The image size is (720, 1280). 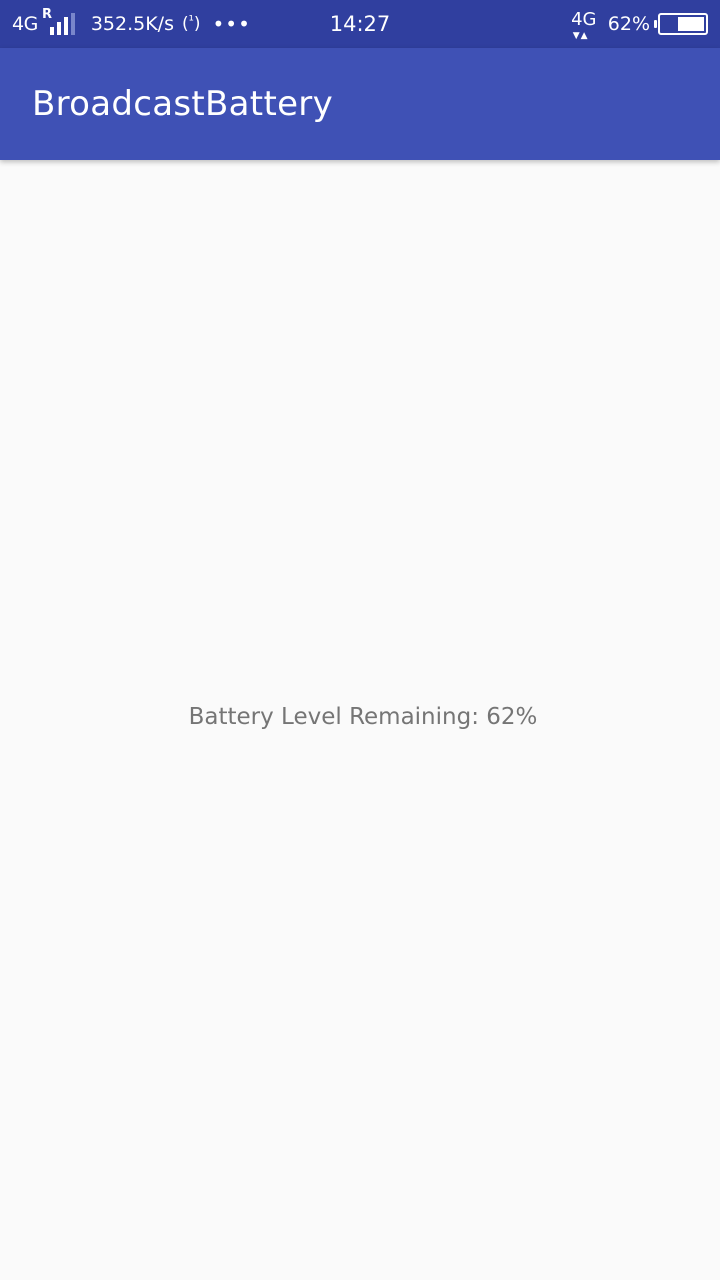 What do you see at coordinates (363, 717) in the screenshot?
I see `battery-level-text: Battery Level Remaining: 62%` at bounding box center [363, 717].